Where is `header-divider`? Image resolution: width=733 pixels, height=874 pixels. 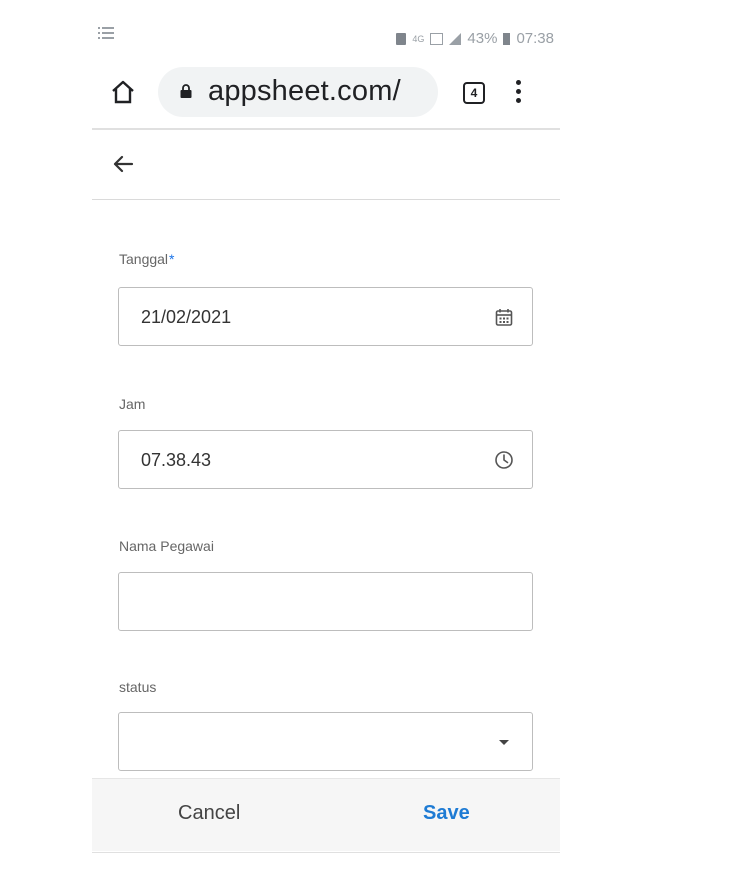
header-divider is located at coordinates (326, 199).